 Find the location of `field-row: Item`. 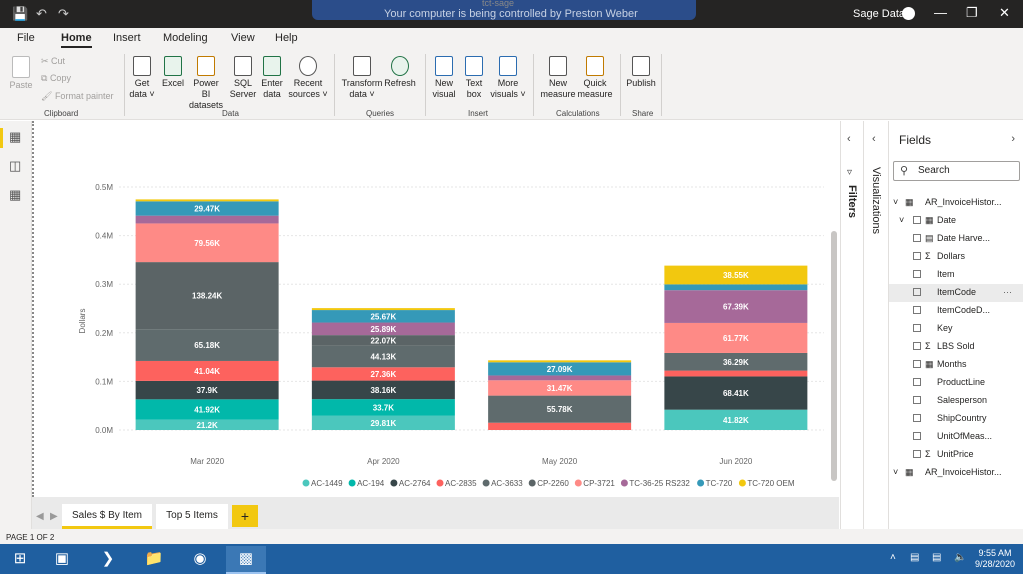

field-row: Item is located at coordinates (956, 275).